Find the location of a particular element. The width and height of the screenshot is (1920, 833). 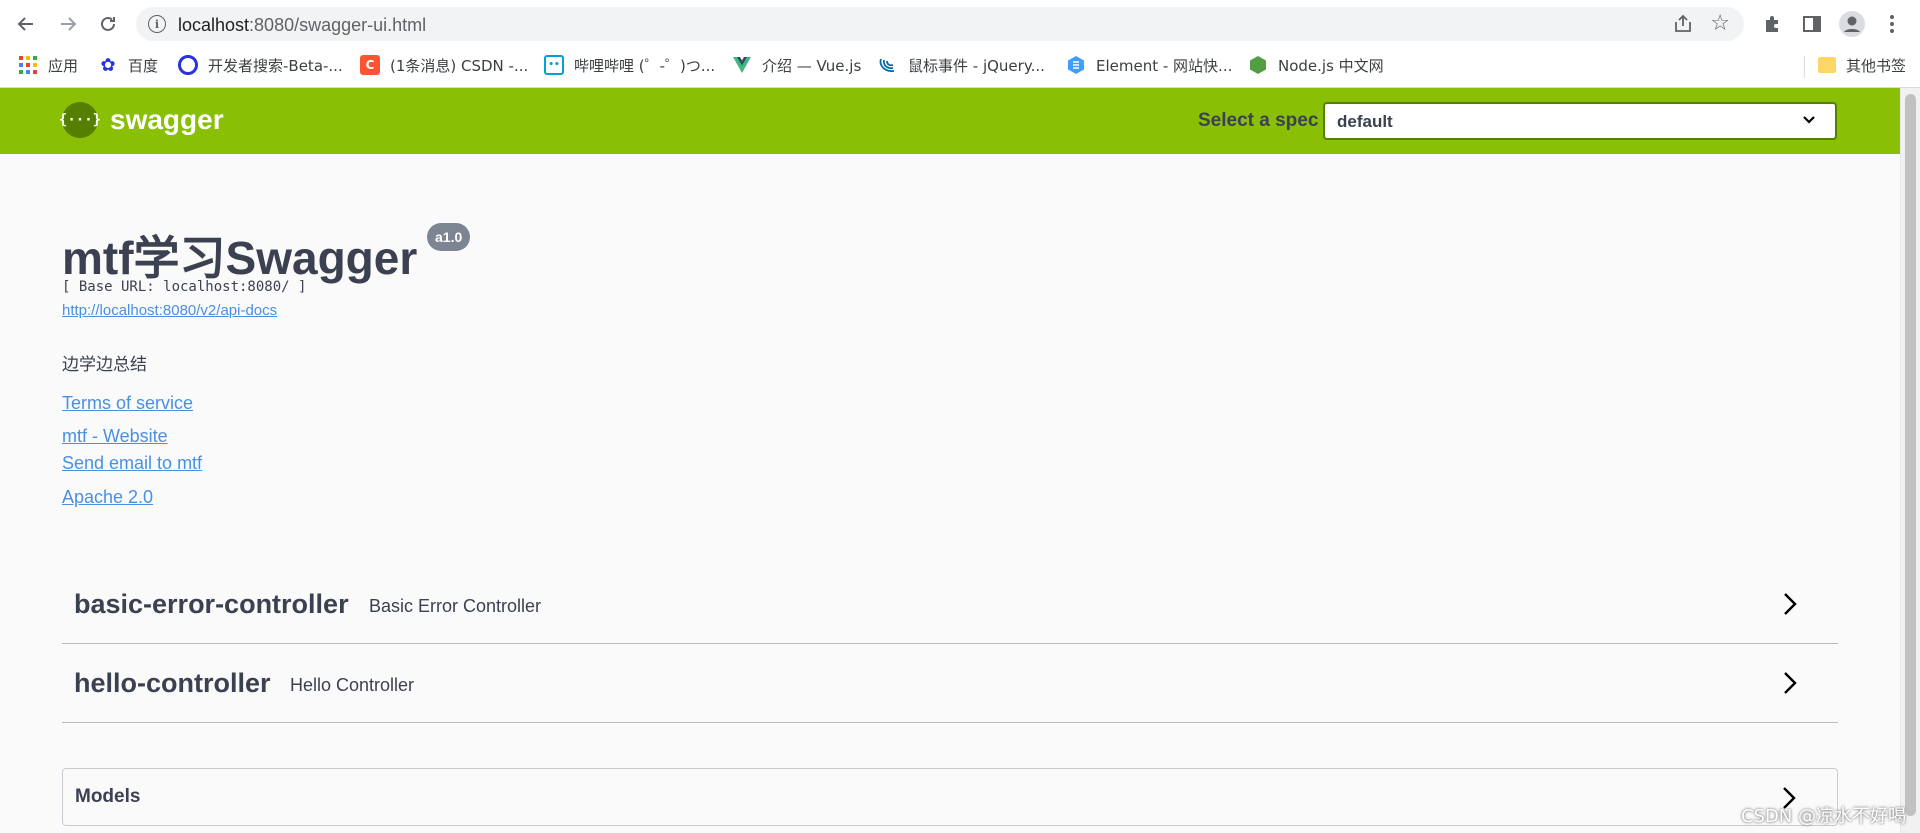

csdn-watermark: CSDN @凉水不好喝 is located at coordinates (1823, 816).